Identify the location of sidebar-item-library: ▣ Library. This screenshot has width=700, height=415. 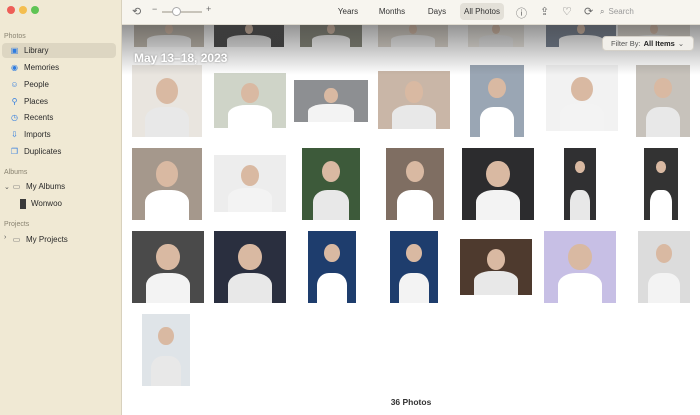
(59, 50).